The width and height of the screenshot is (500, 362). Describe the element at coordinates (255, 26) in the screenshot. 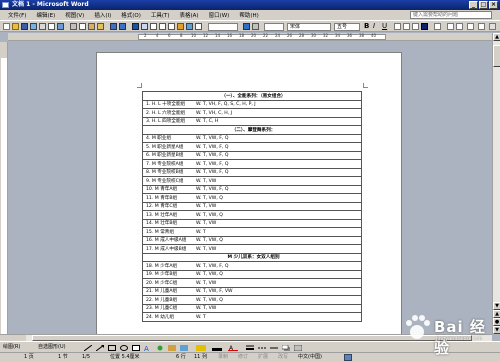

I see `read-icon` at that location.